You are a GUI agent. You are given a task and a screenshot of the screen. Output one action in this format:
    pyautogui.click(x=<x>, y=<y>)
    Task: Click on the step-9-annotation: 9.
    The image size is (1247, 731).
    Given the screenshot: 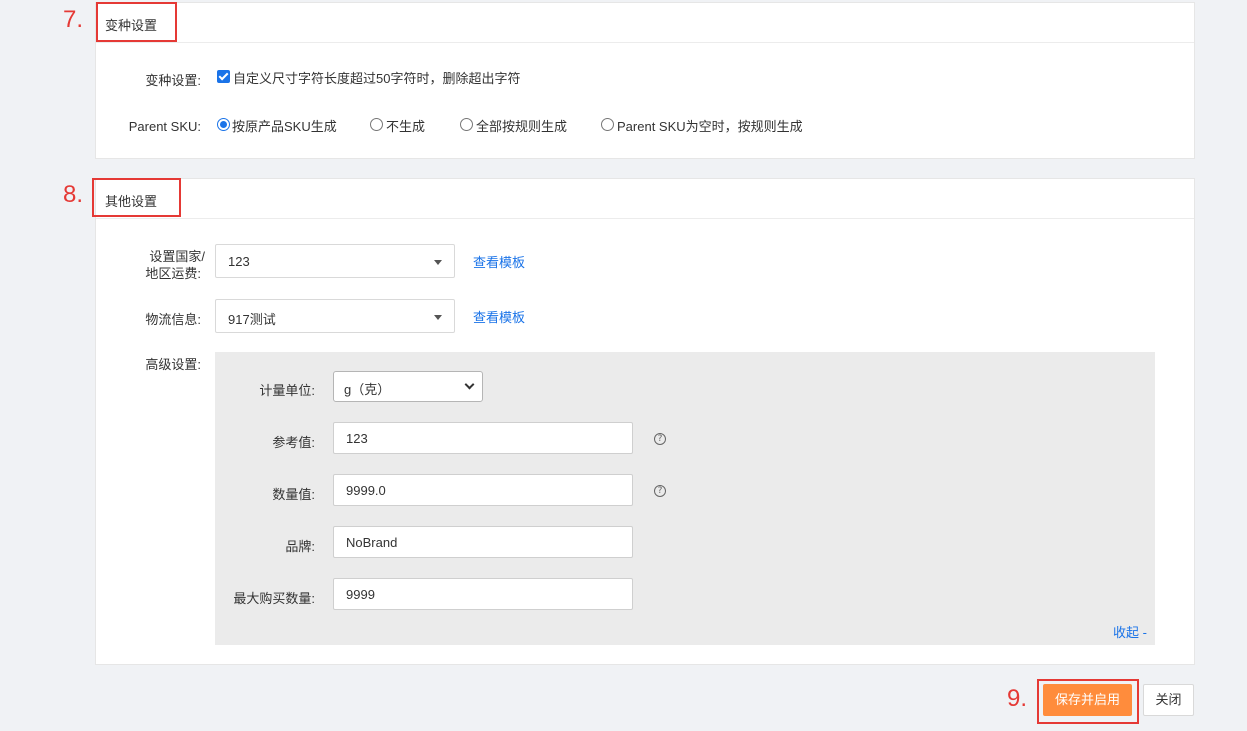 What is the action you would take?
    pyautogui.click(x=1017, y=698)
    